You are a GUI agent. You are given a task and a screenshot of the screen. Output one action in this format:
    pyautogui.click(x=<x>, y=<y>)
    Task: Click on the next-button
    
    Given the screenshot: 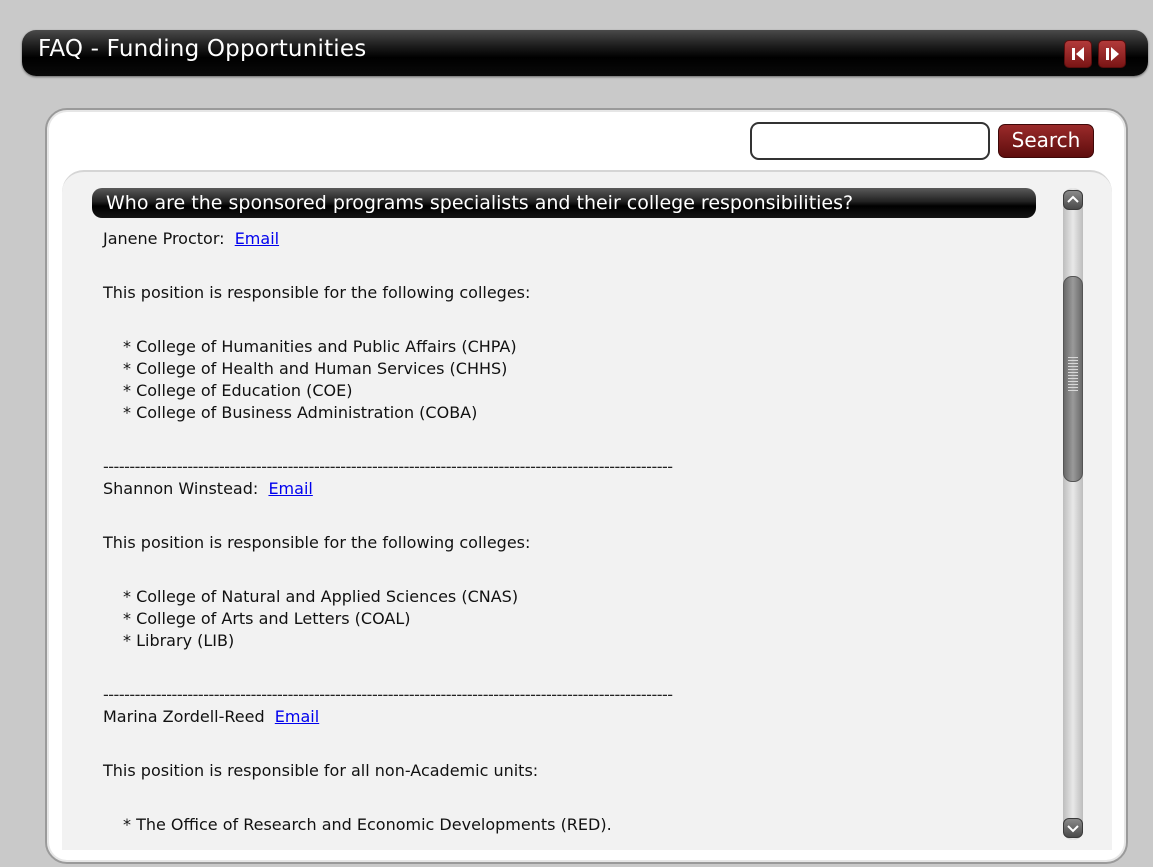 What is the action you would take?
    pyautogui.click(x=1112, y=54)
    